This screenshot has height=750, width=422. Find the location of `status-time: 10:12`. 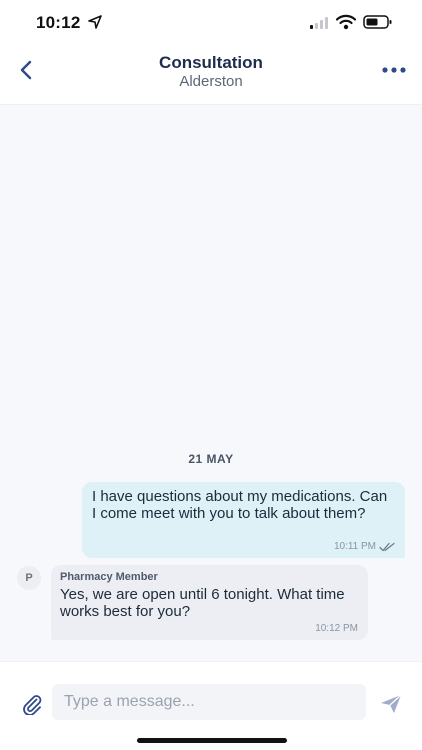

status-time: 10:12 is located at coordinates (58, 22).